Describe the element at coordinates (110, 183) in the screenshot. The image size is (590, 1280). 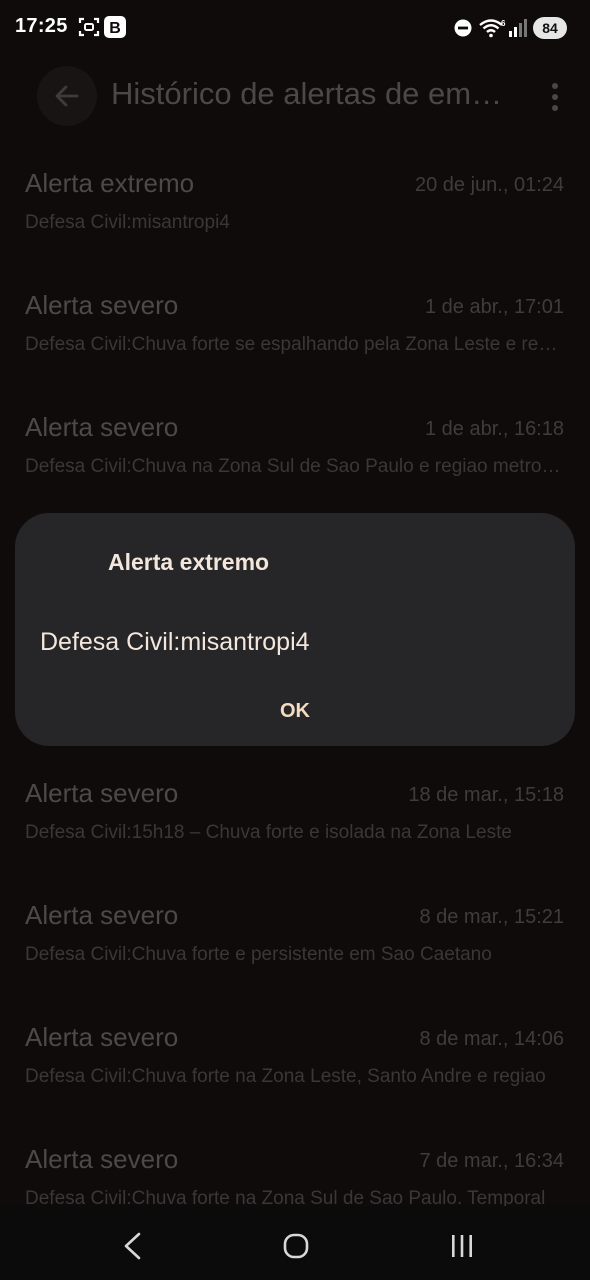
I see `alert-title: Alerta extremo` at that location.